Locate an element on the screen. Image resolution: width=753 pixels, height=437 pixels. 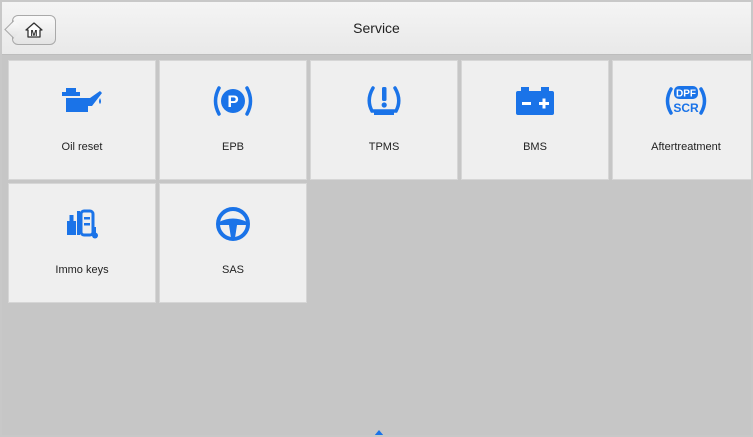
tile-label: TPMS is located at coordinates (384, 147).